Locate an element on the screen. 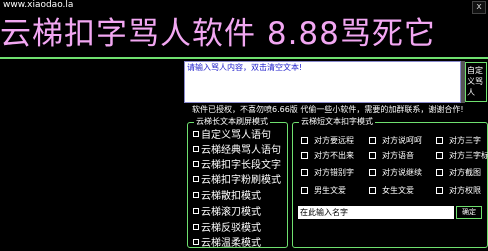 The height and width of the screenshot is (251, 488). mode-item-label: 自定义骂人语句 is located at coordinates (236, 135).